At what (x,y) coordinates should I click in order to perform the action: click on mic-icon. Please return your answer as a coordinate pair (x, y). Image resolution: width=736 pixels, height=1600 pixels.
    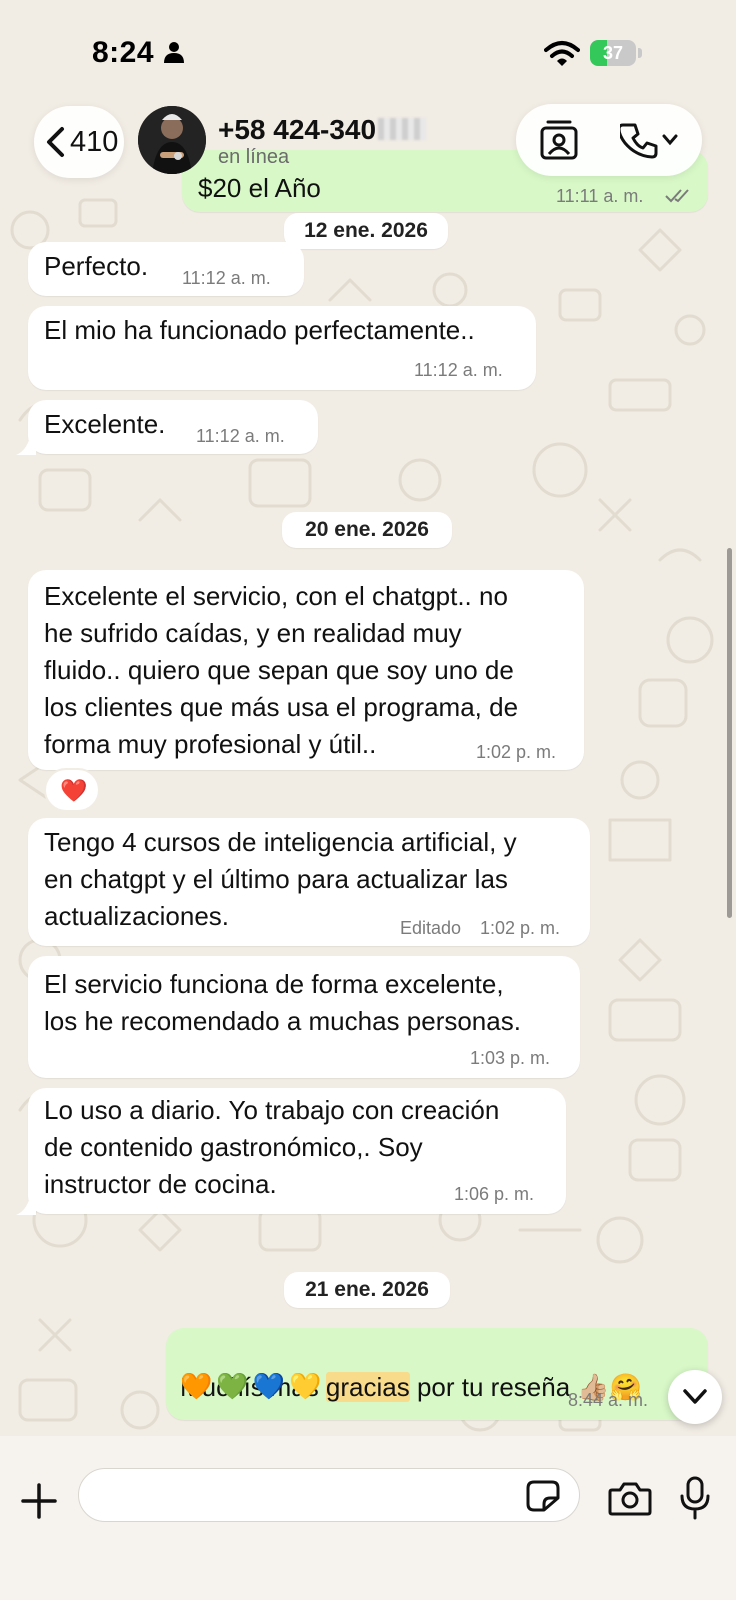
    Looking at the image, I should click on (695, 1498).